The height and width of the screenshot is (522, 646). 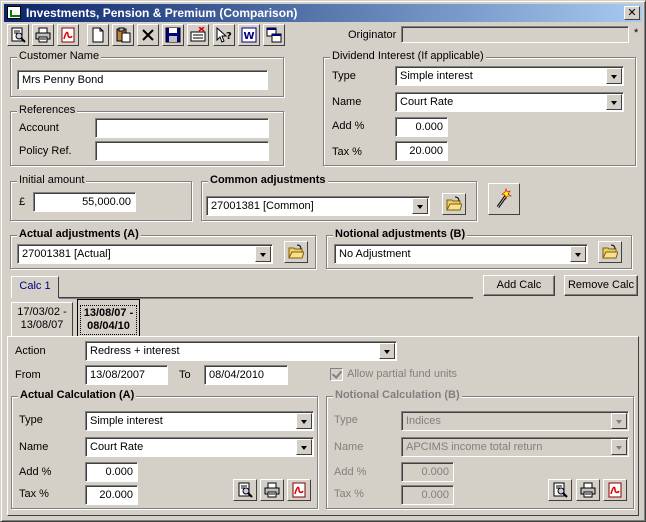 What do you see at coordinates (336, 374) in the screenshot?
I see `allow-partial-checkbox` at bounding box center [336, 374].